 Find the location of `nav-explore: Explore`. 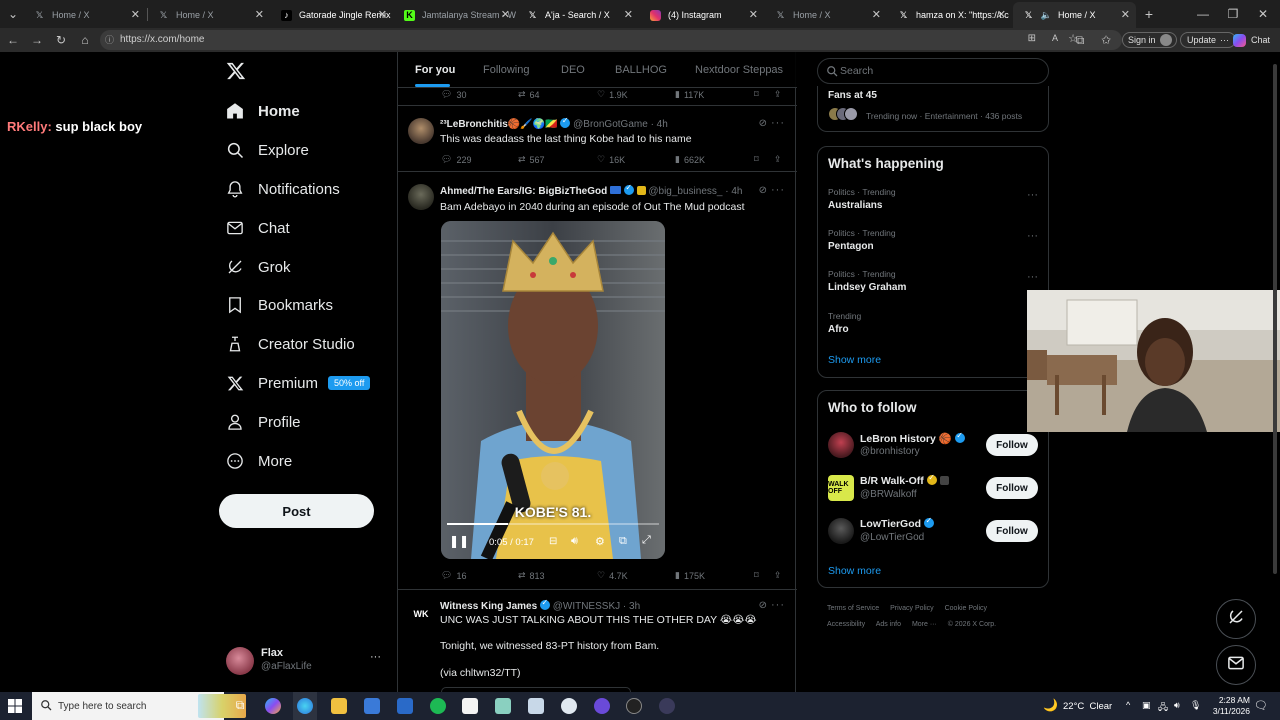

nav-explore: Explore is located at coordinates (267, 150).